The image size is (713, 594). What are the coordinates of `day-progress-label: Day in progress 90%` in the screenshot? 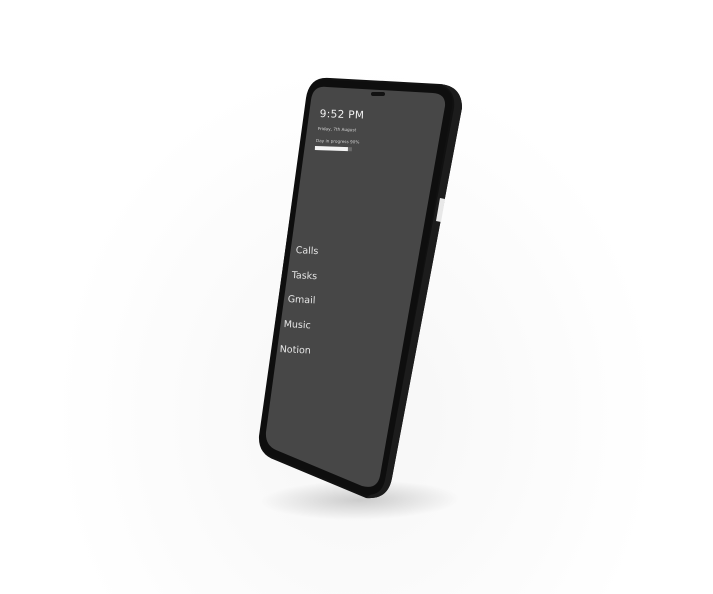 It's located at (337, 141).